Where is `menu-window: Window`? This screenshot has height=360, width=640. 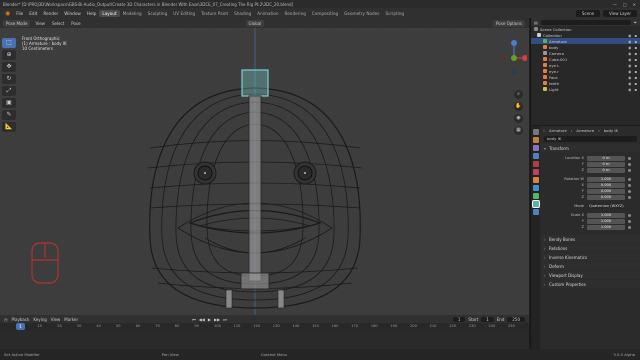 menu-window: Window is located at coordinates (72, 13).